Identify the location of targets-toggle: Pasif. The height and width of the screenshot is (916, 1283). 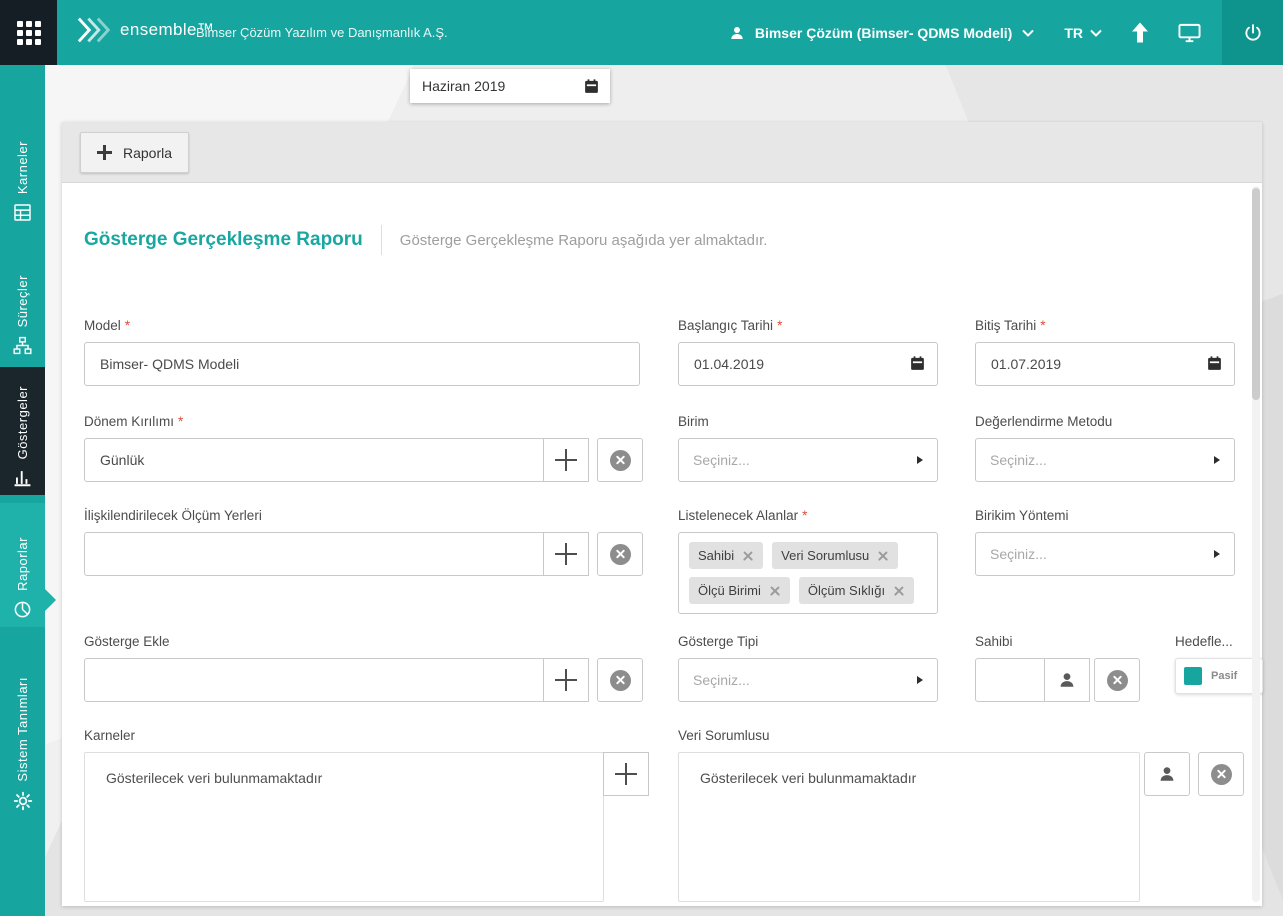
(1219, 676).